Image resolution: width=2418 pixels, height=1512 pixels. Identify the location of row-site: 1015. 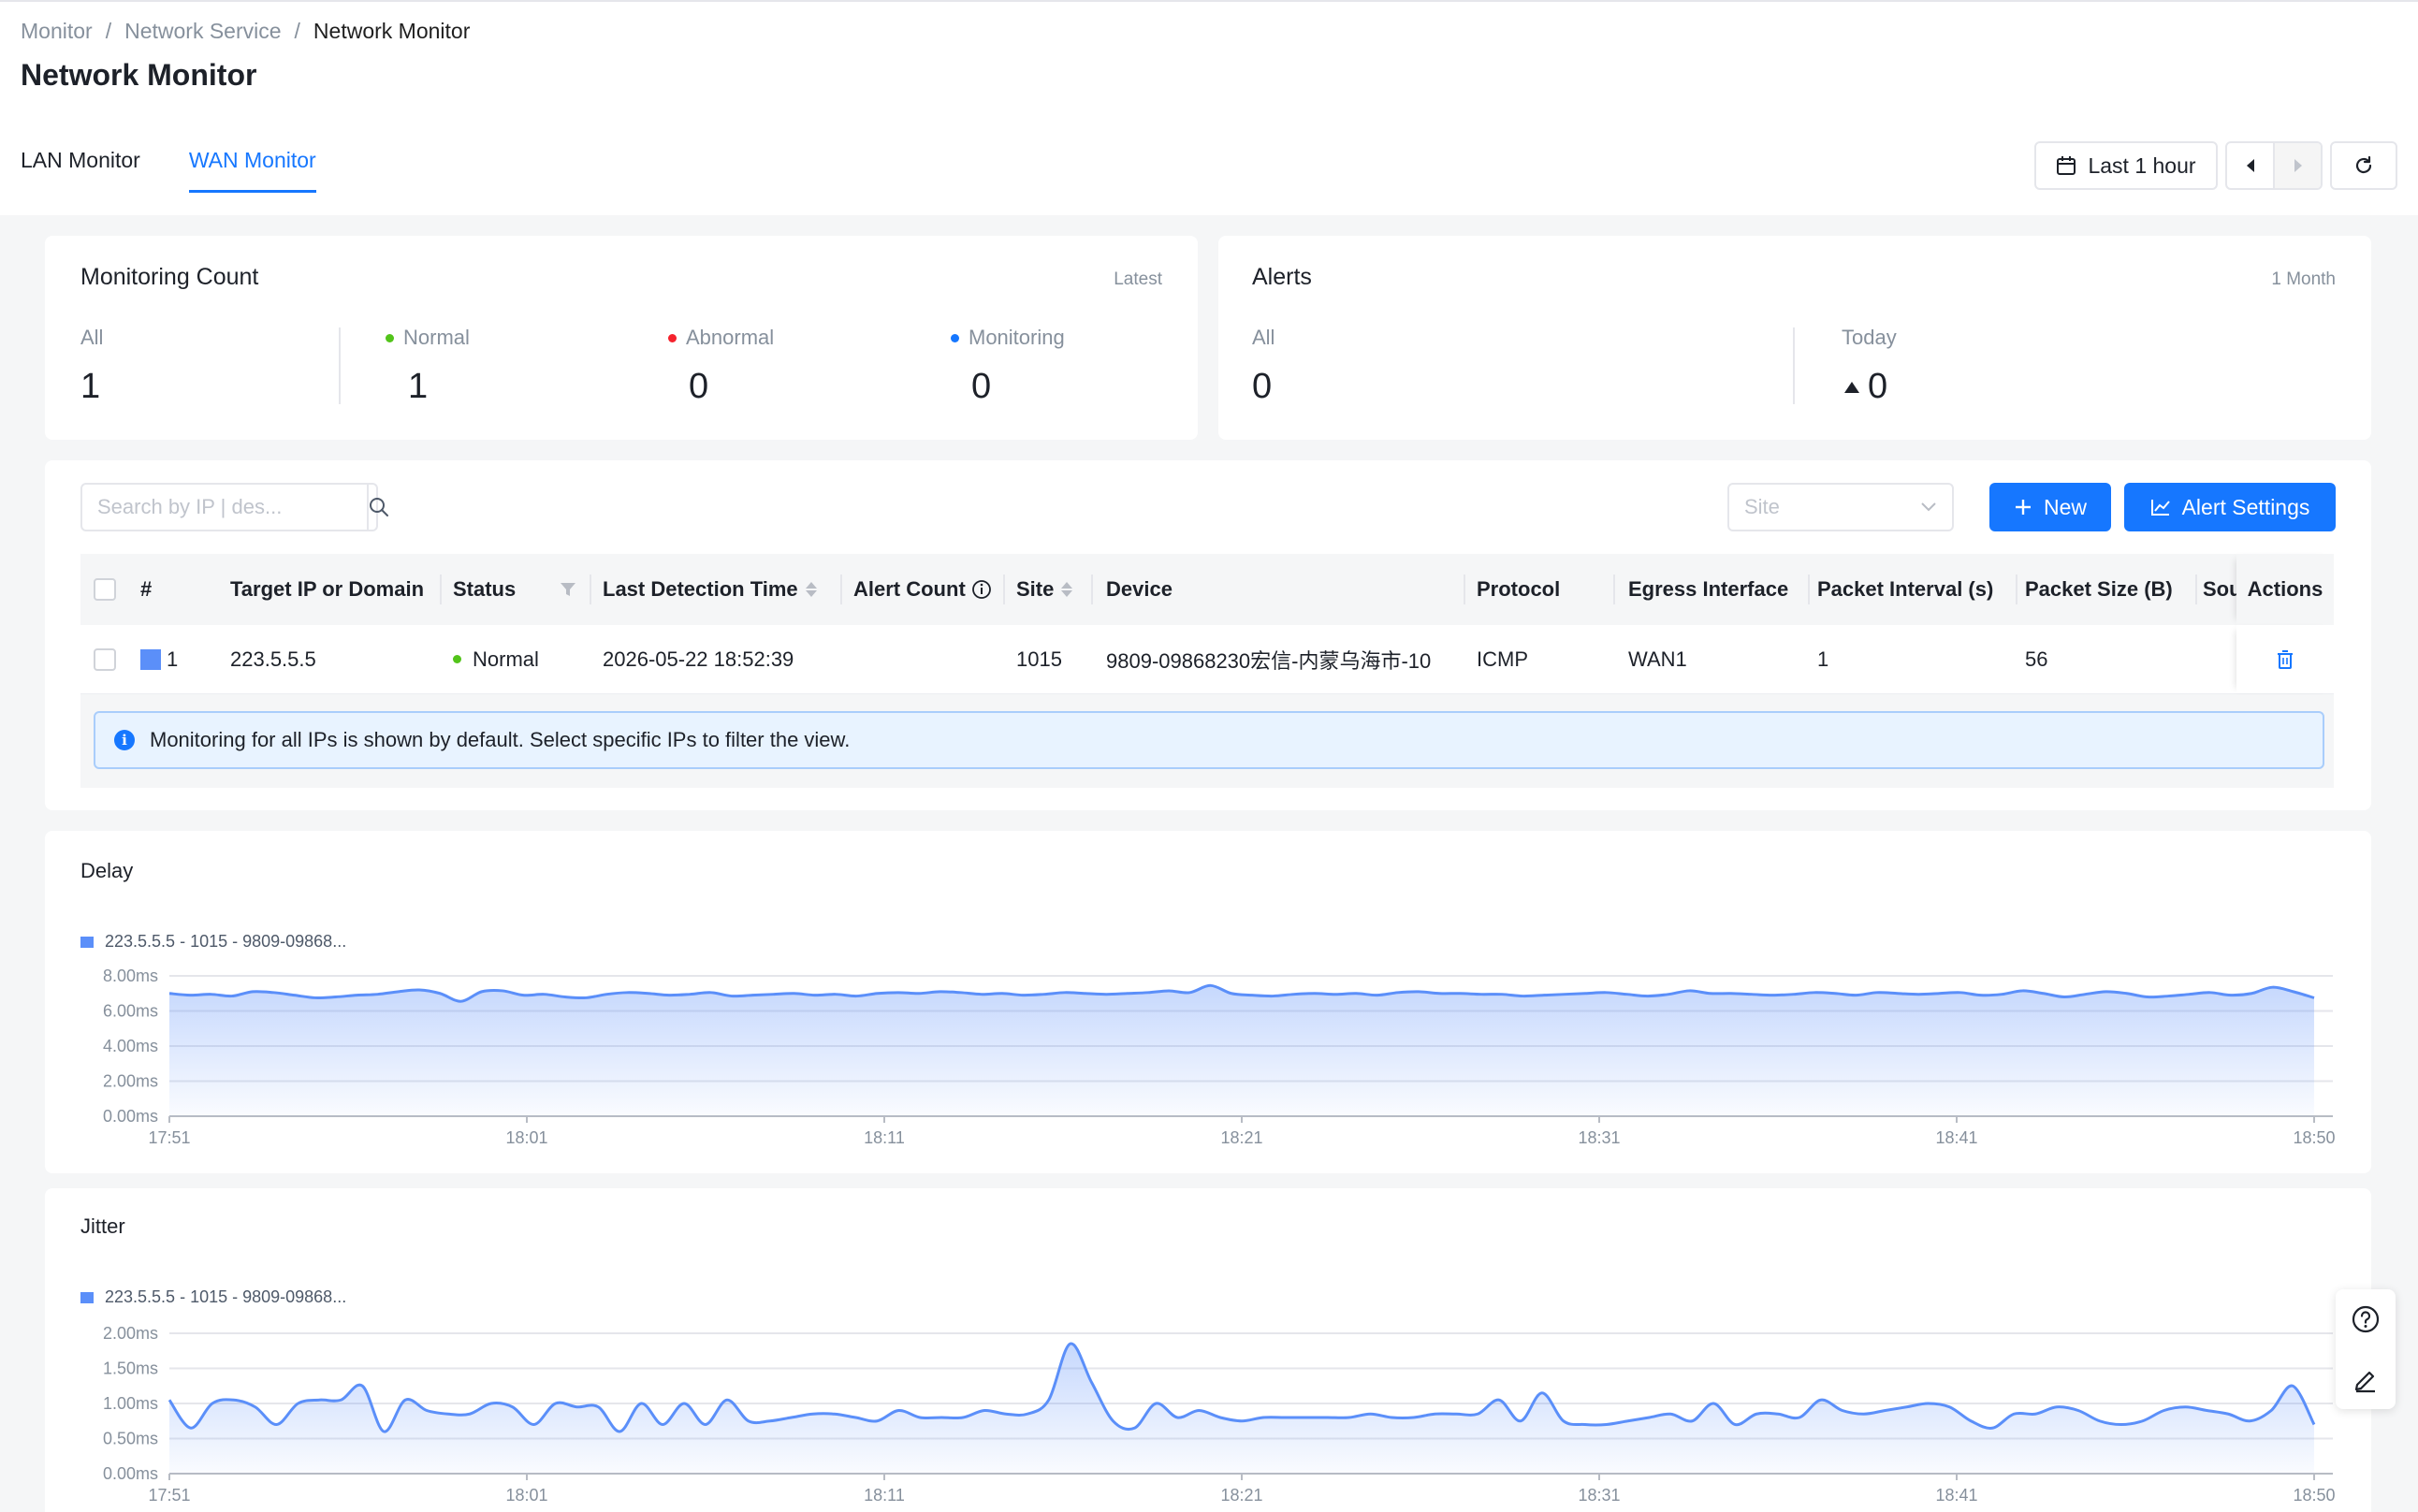
(1039, 659).